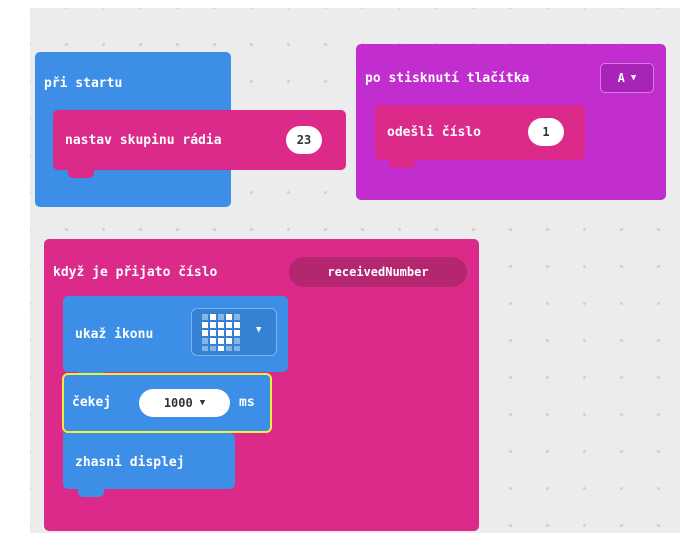 The height and width of the screenshot is (538, 687). What do you see at coordinates (221, 332) in the screenshot?
I see `heart-icon` at bounding box center [221, 332].